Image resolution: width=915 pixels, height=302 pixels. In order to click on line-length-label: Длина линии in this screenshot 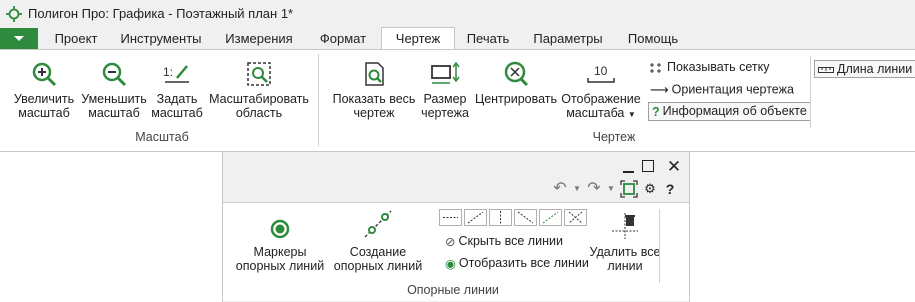, I will do `click(875, 69)`.